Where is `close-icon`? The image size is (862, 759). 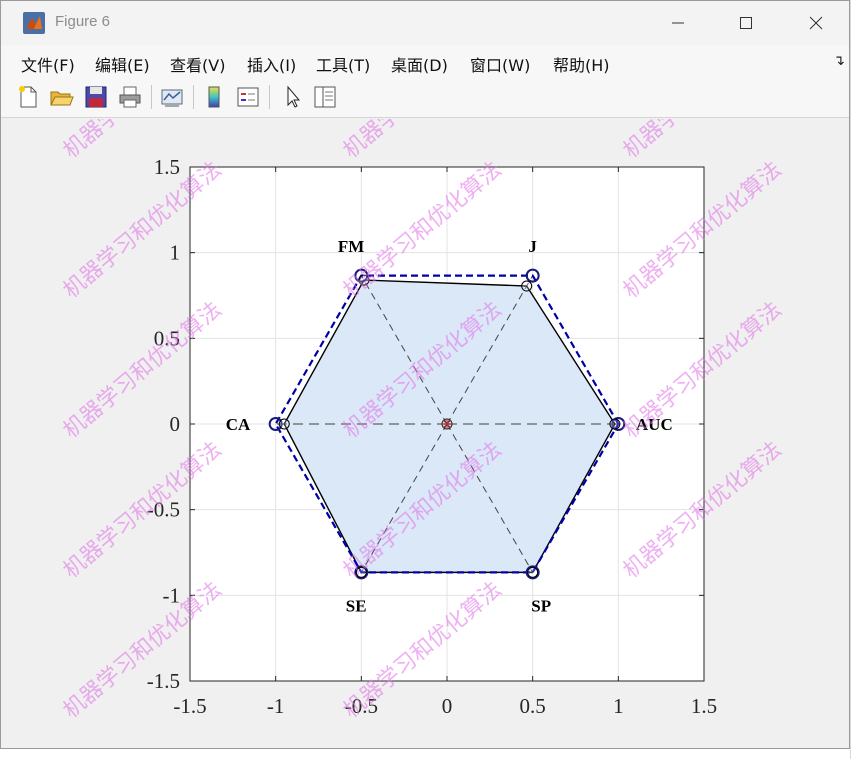 close-icon is located at coordinates (816, 23).